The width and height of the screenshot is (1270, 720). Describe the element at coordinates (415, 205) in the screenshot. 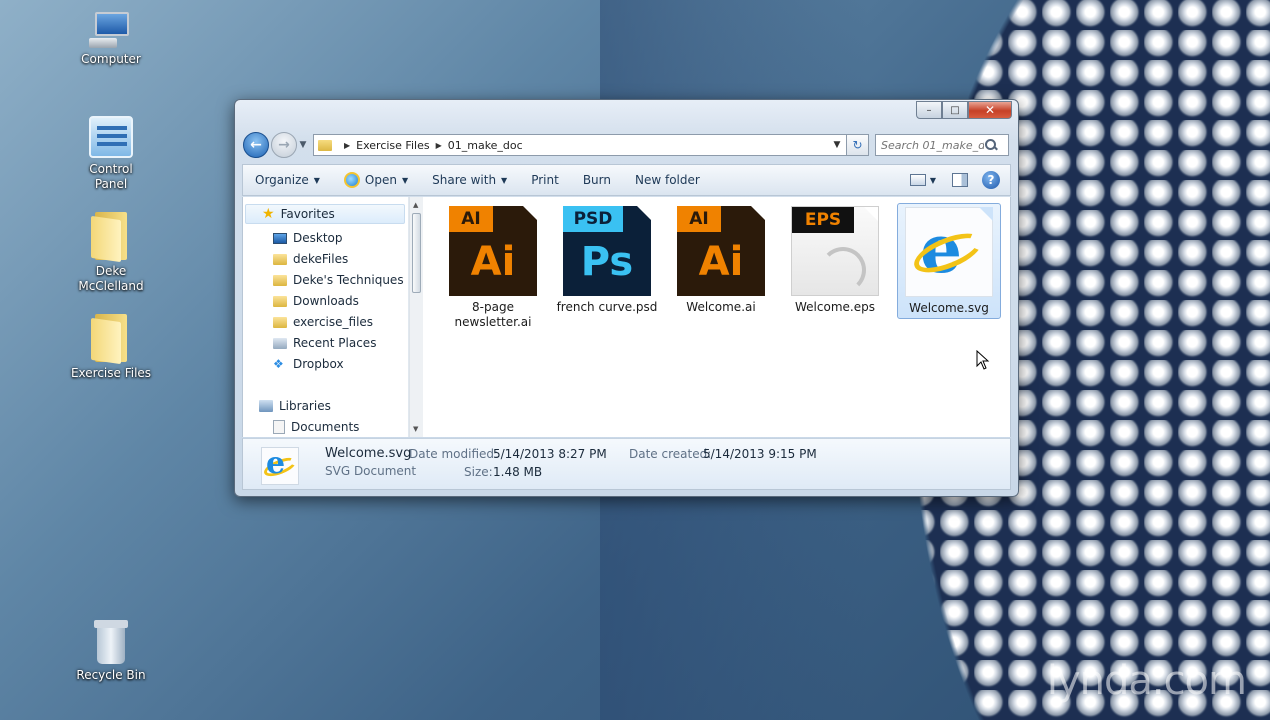

I see `scroll-up-icon: ▲` at that location.